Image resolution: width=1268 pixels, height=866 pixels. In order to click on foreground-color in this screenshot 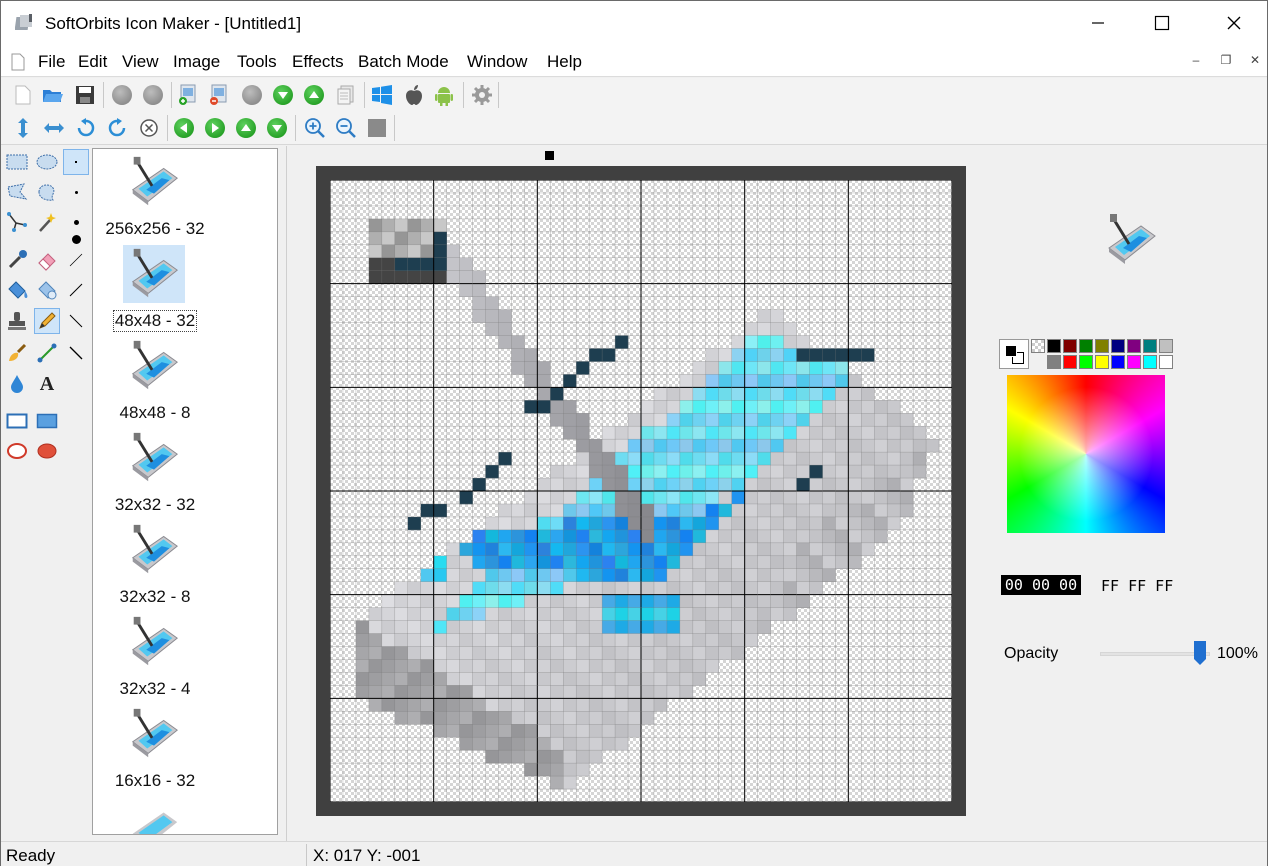, I will do `click(1011, 351)`.